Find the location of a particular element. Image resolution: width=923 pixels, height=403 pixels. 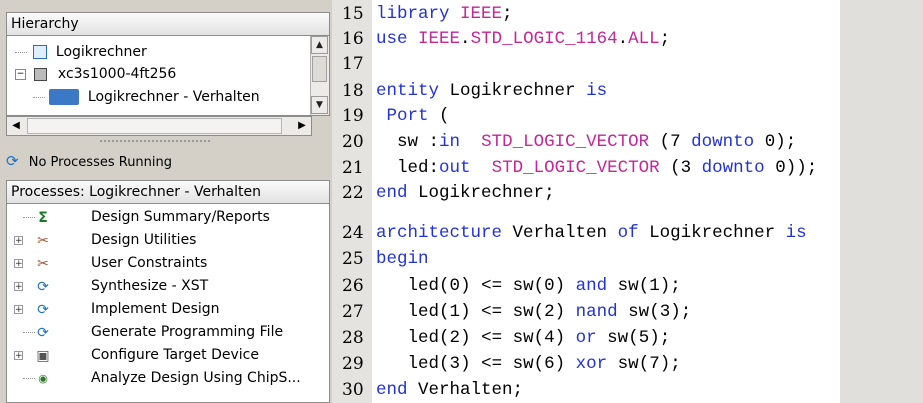

tree-item-logikrechner: Logikrechner is located at coordinates (160, 52).